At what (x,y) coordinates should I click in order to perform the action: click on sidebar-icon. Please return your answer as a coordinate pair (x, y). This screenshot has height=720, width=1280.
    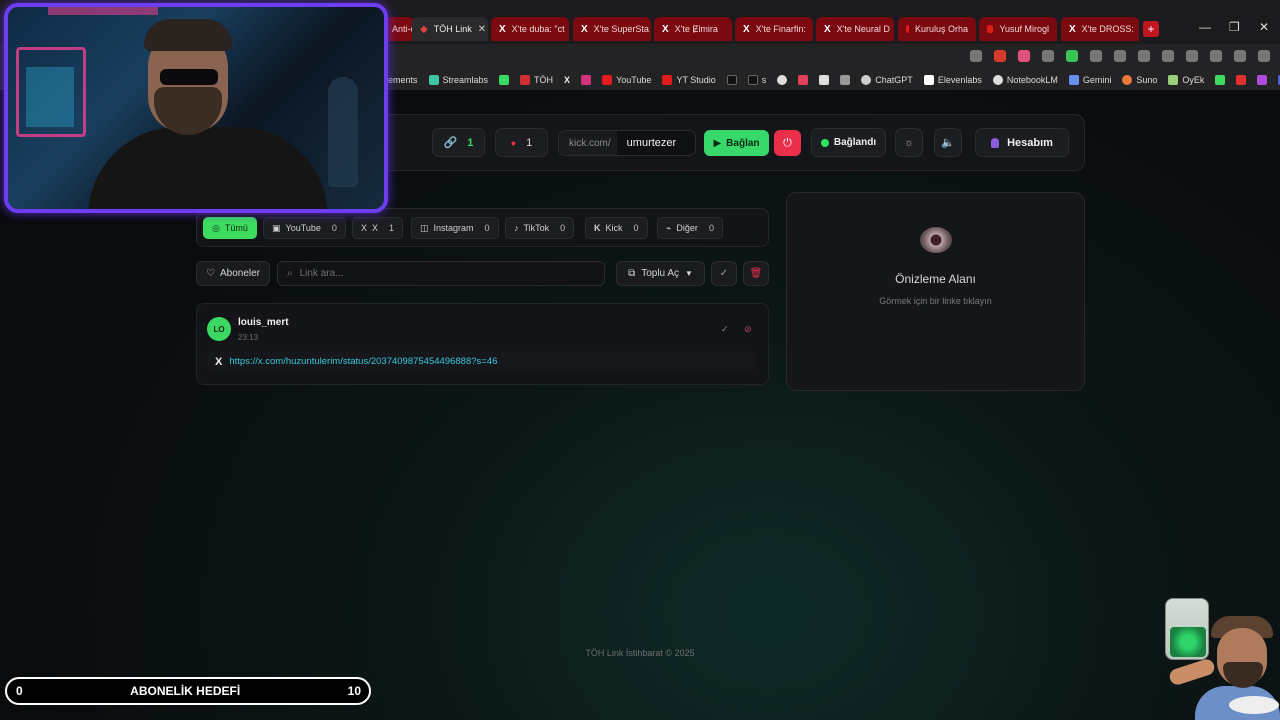
    Looking at the image, I should click on (1168, 56).